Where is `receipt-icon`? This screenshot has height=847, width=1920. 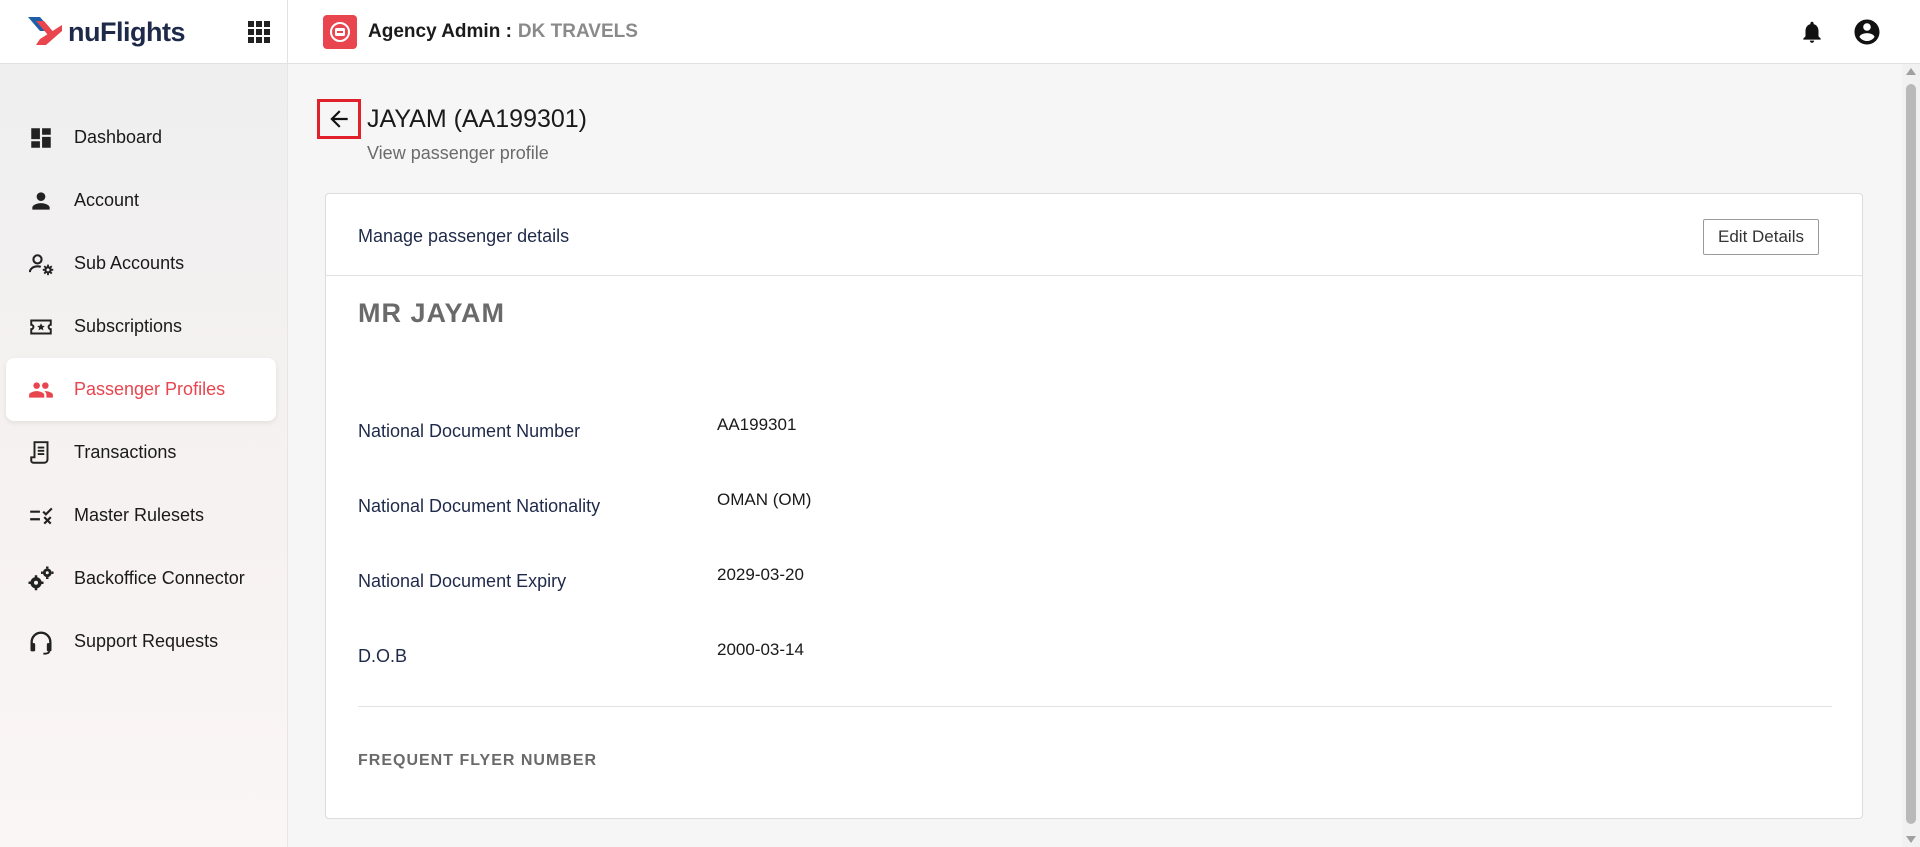
receipt-icon is located at coordinates (41, 453).